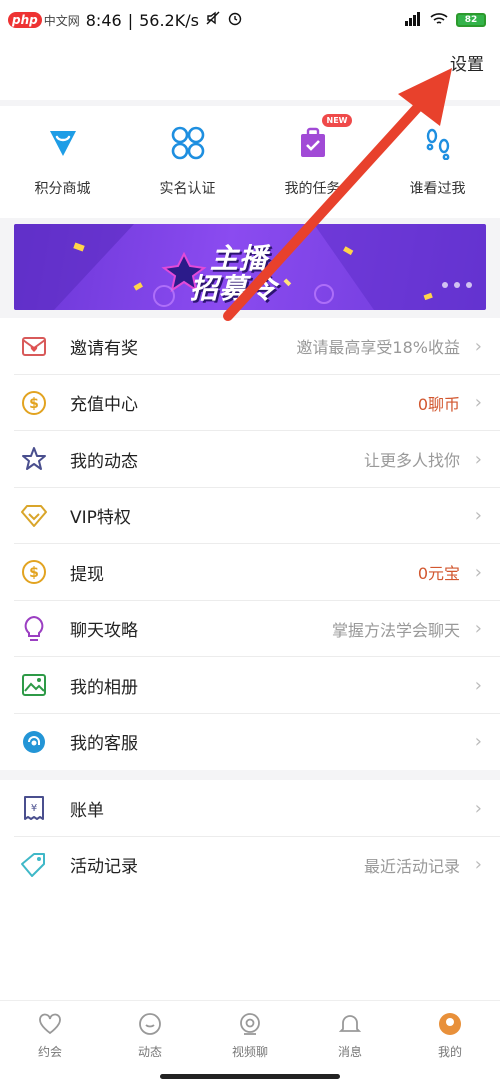 The image size is (500, 1084). I want to click on status-time: 8:46, so click(103, 20).